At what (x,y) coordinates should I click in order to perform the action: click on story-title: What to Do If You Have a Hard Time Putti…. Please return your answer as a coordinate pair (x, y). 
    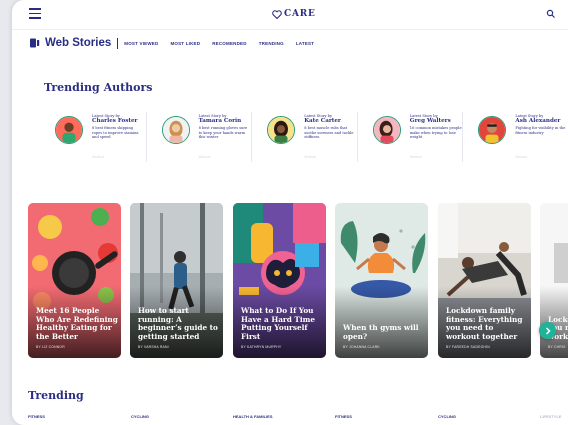
    Looking at the image, I should click on (278, 323).